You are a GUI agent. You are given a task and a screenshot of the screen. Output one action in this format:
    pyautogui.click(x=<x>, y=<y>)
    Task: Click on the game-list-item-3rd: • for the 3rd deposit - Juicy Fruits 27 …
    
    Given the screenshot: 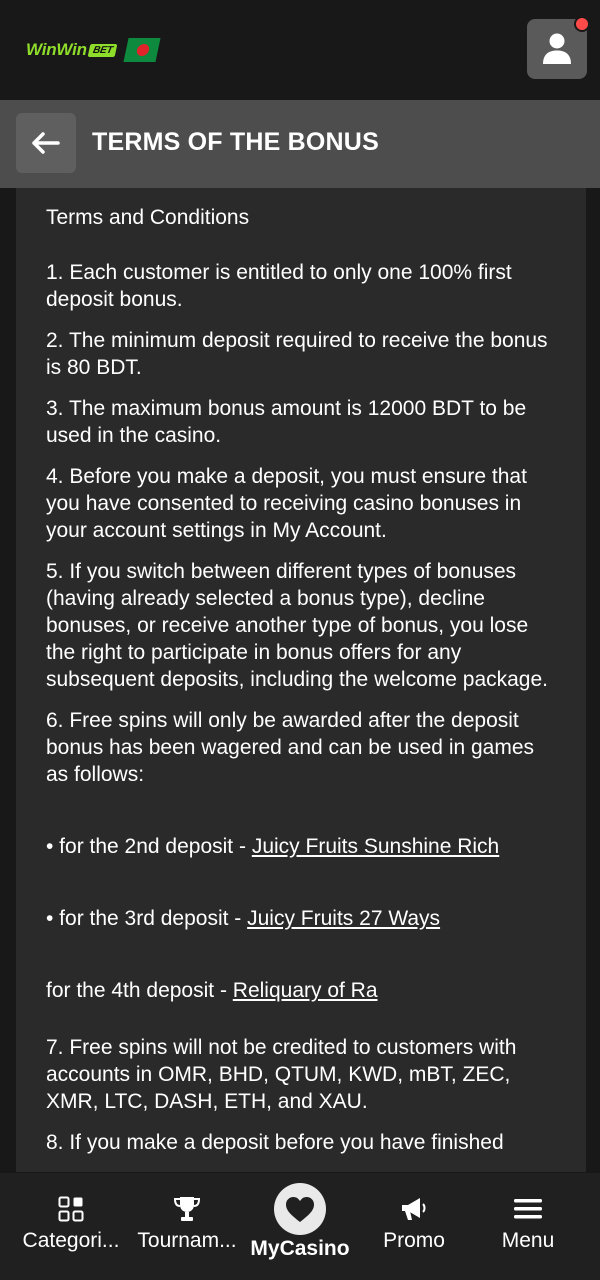 What is the action you would take?
    pyautogui.click(x=243, y=918)
    